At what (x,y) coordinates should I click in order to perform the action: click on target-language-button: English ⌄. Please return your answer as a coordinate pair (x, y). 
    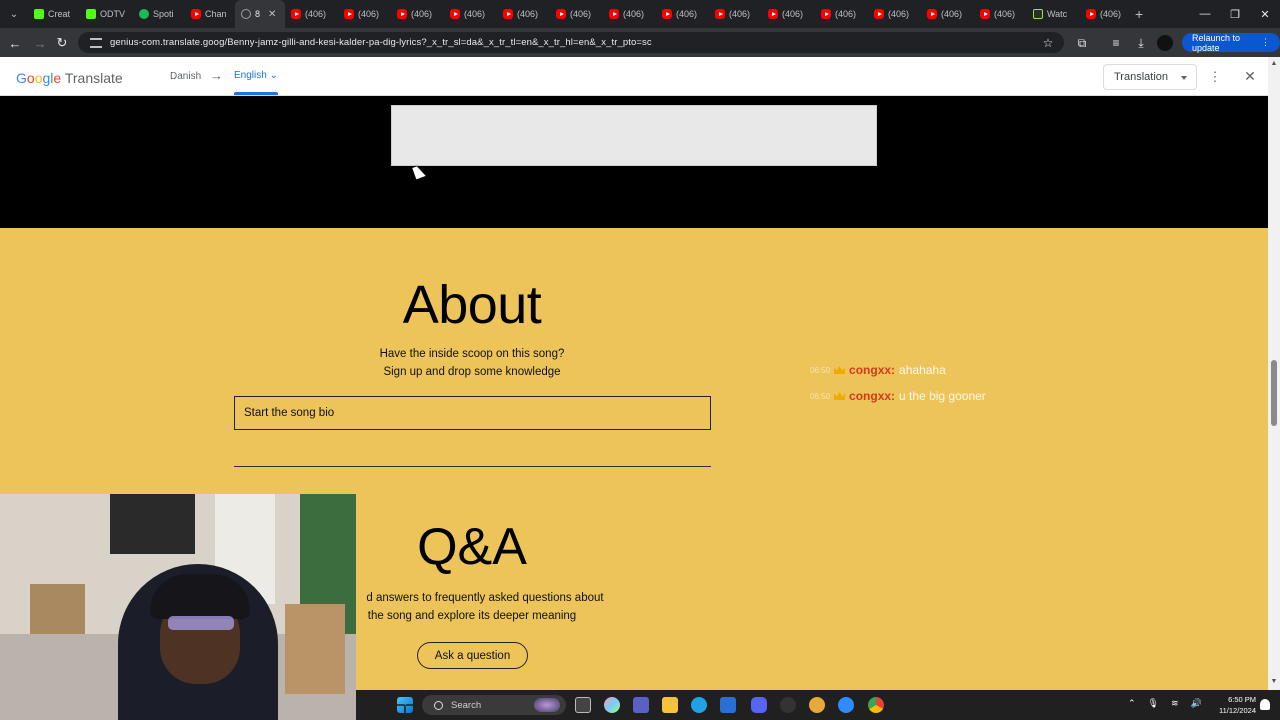
    Looking at the image, I should click on (256, 75).